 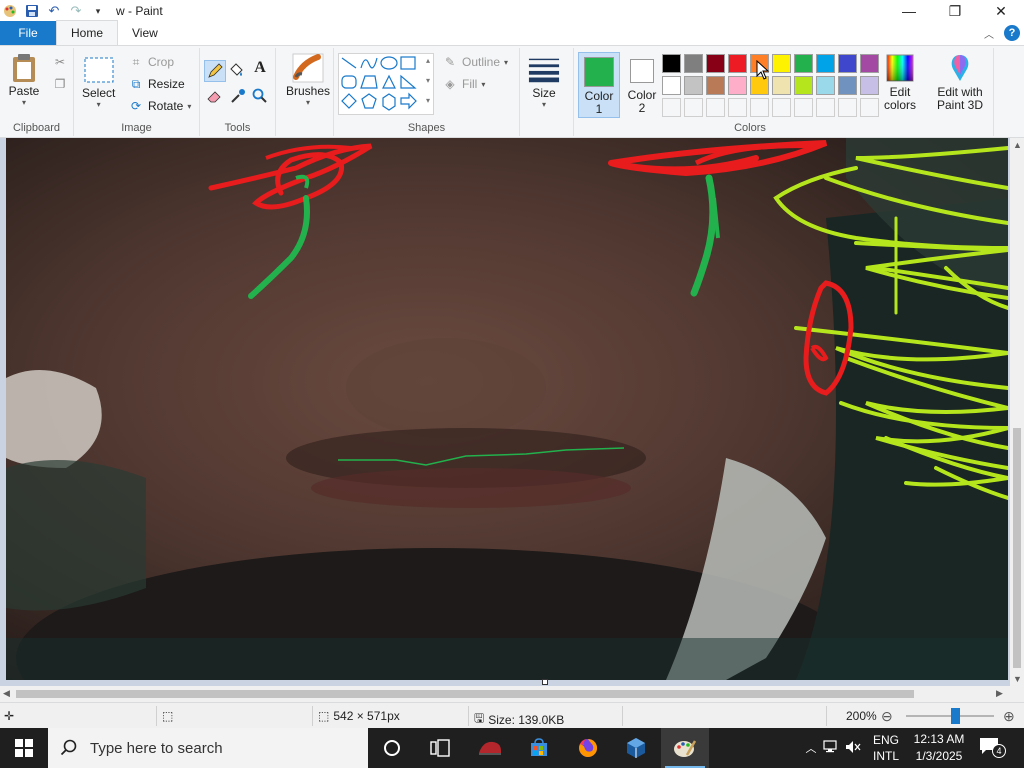 I want to click on close-icon: ✕, so click(x=1001, y=11).